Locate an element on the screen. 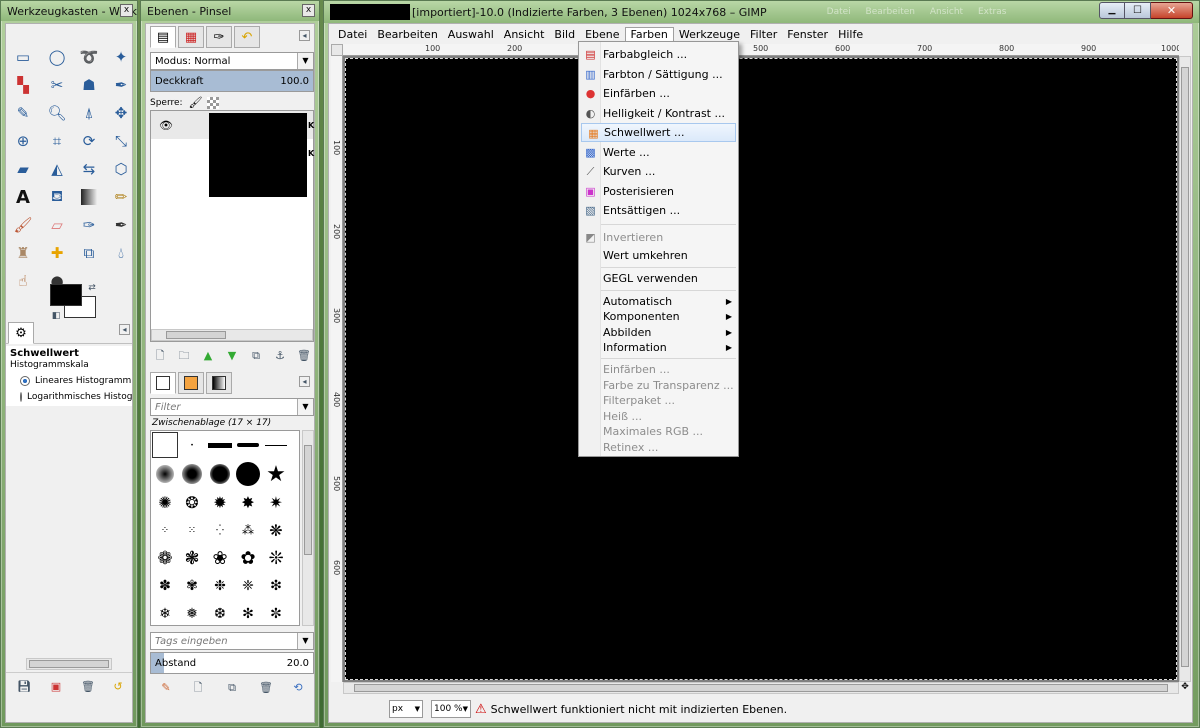 The image size is (1200, 728). duplicate-brush-icon: ⧉ is located at coordinates (232, 688).